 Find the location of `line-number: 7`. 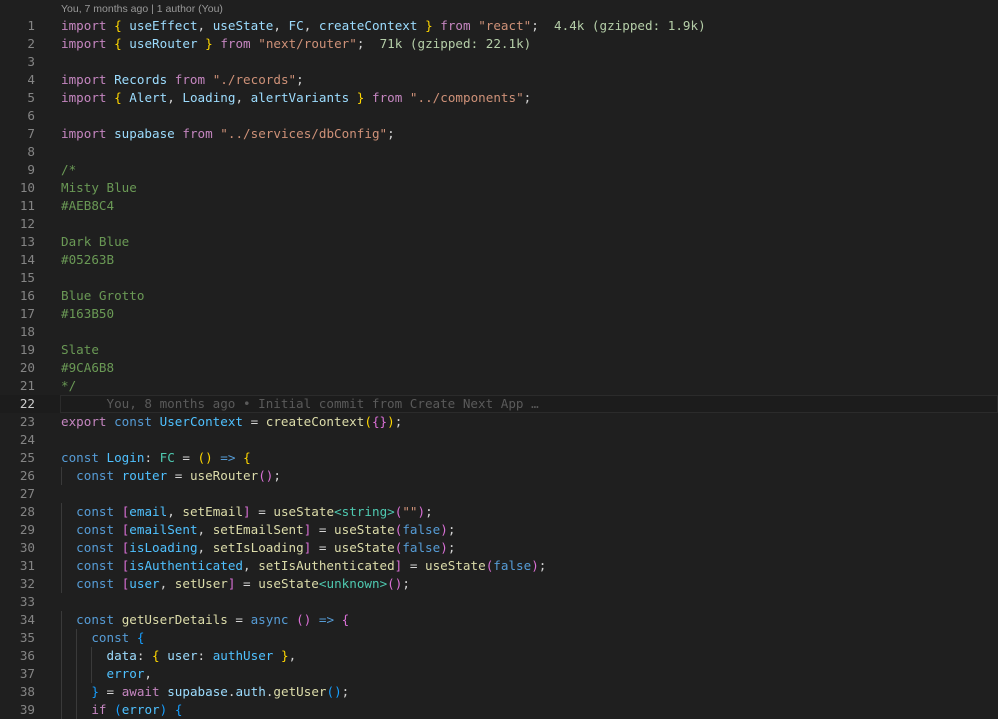

line-number: 7 is located at coordinates (31, 133).